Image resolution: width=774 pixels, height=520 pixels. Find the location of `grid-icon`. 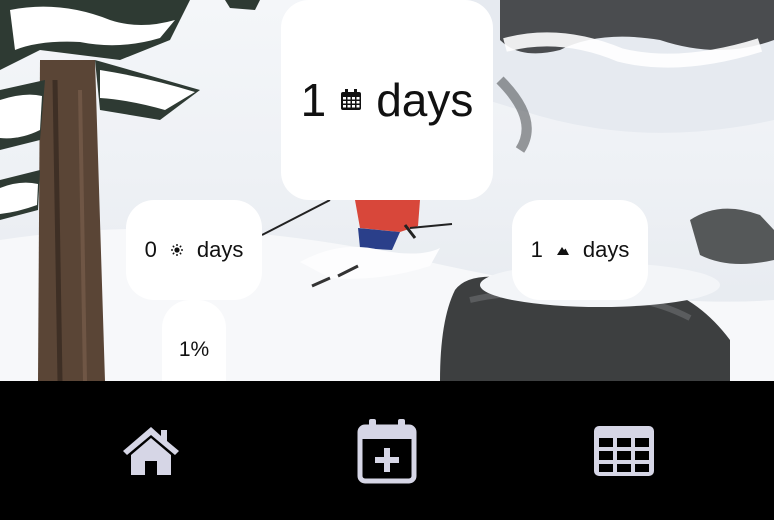

grid-icon is located at coordinates (624, 450).